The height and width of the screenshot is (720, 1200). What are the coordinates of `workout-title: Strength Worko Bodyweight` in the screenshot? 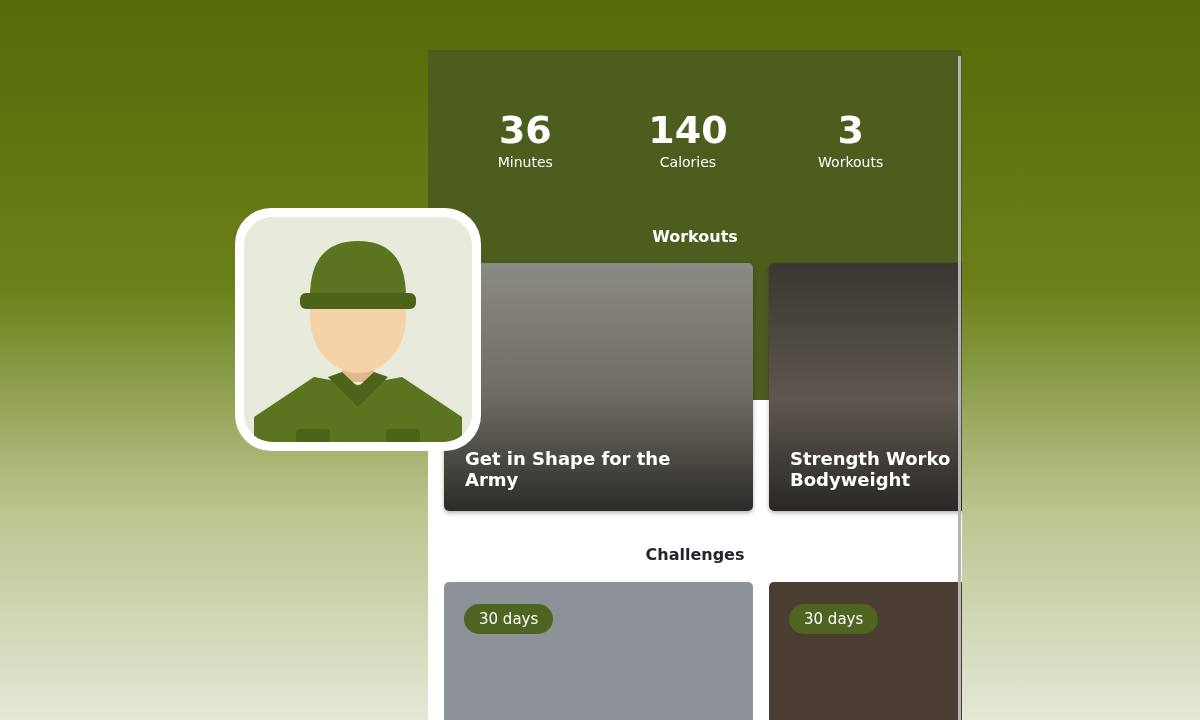 It's located at (871, 470).